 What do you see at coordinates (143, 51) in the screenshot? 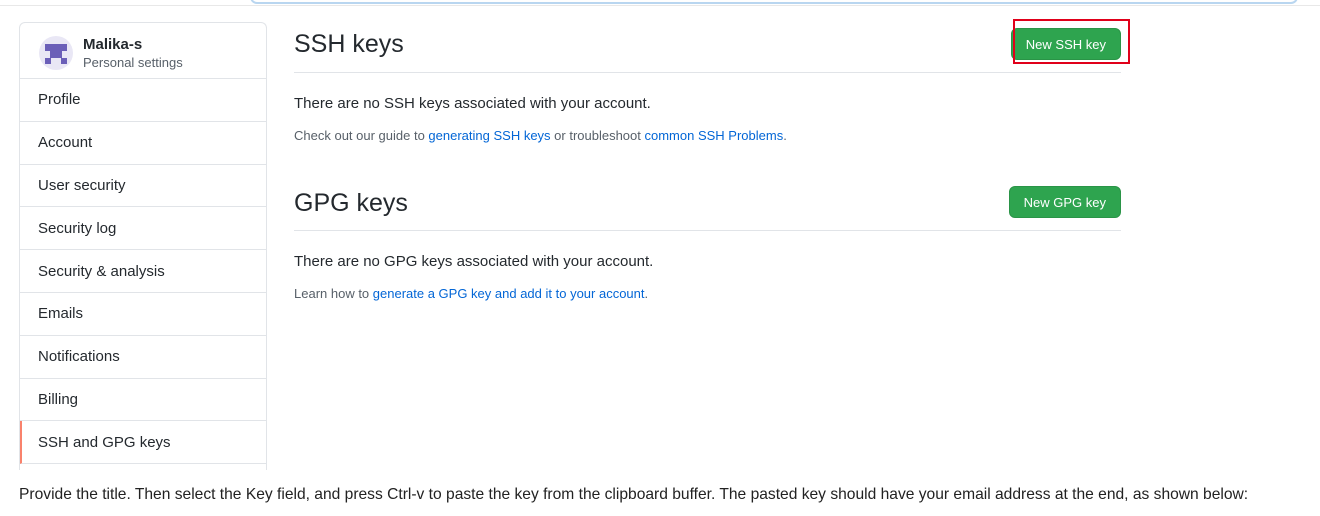
I see `sidebar-header: Malika-s Personal settings` at bounding box center [143, 51].